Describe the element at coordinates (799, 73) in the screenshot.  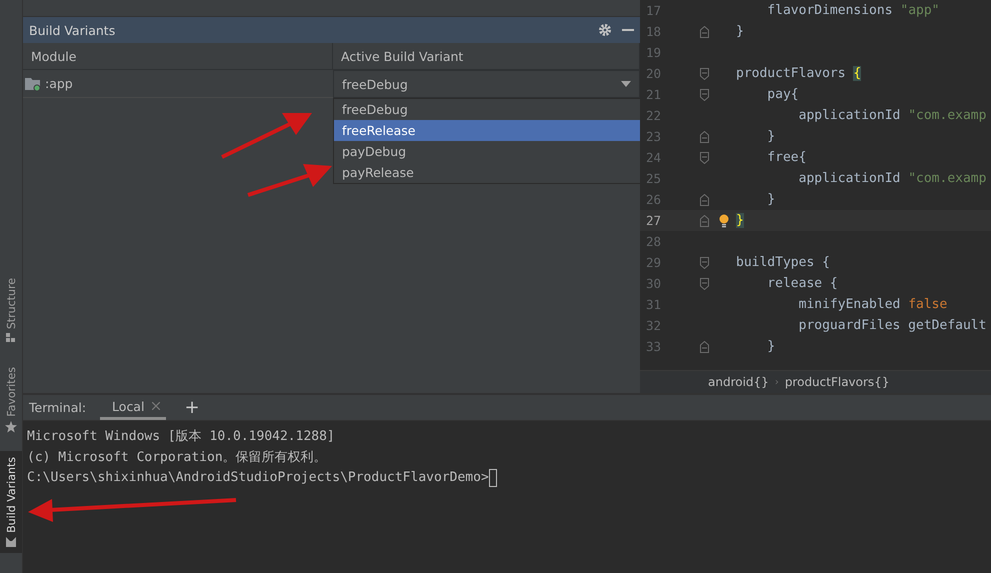
I see `code-line: productFlavors {` at that location.